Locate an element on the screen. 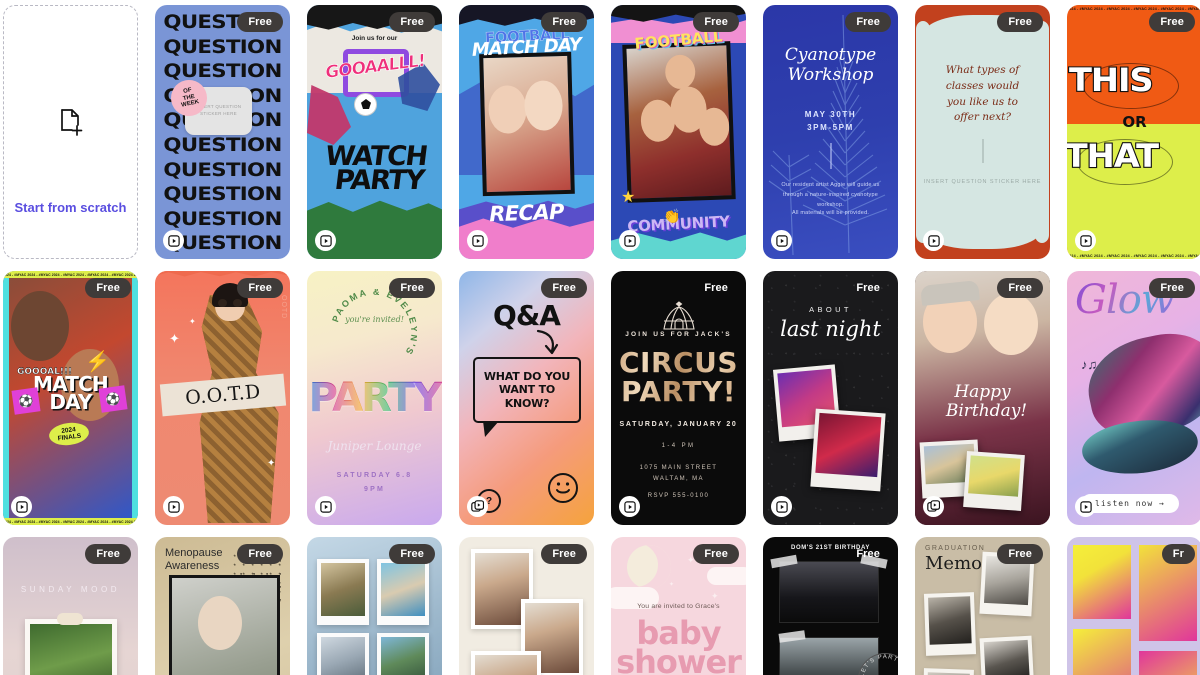  star-icon: ★ is located at coordinates (628, 197).